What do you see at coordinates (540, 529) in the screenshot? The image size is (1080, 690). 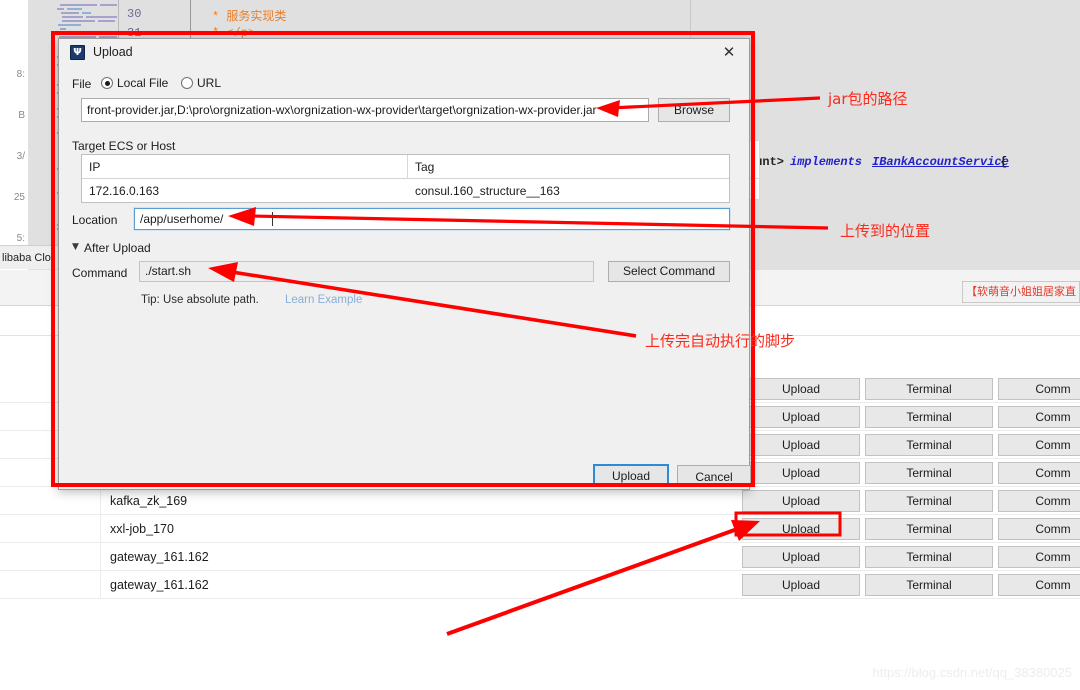 I see `table-row: xxl-job_170 Upload Terminal Comm` at bounding box center [540, 529].